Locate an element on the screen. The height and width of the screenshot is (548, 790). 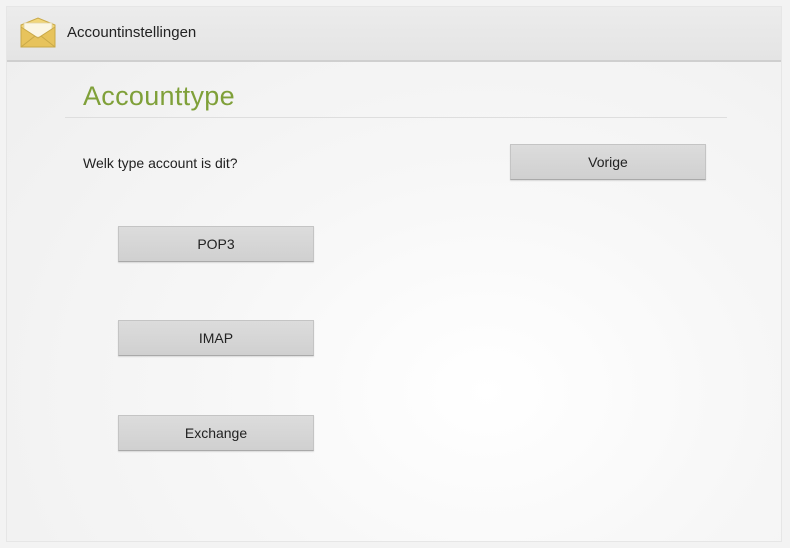
account-type-question: Welk type account is dit? is located at coordinates (160, 163).